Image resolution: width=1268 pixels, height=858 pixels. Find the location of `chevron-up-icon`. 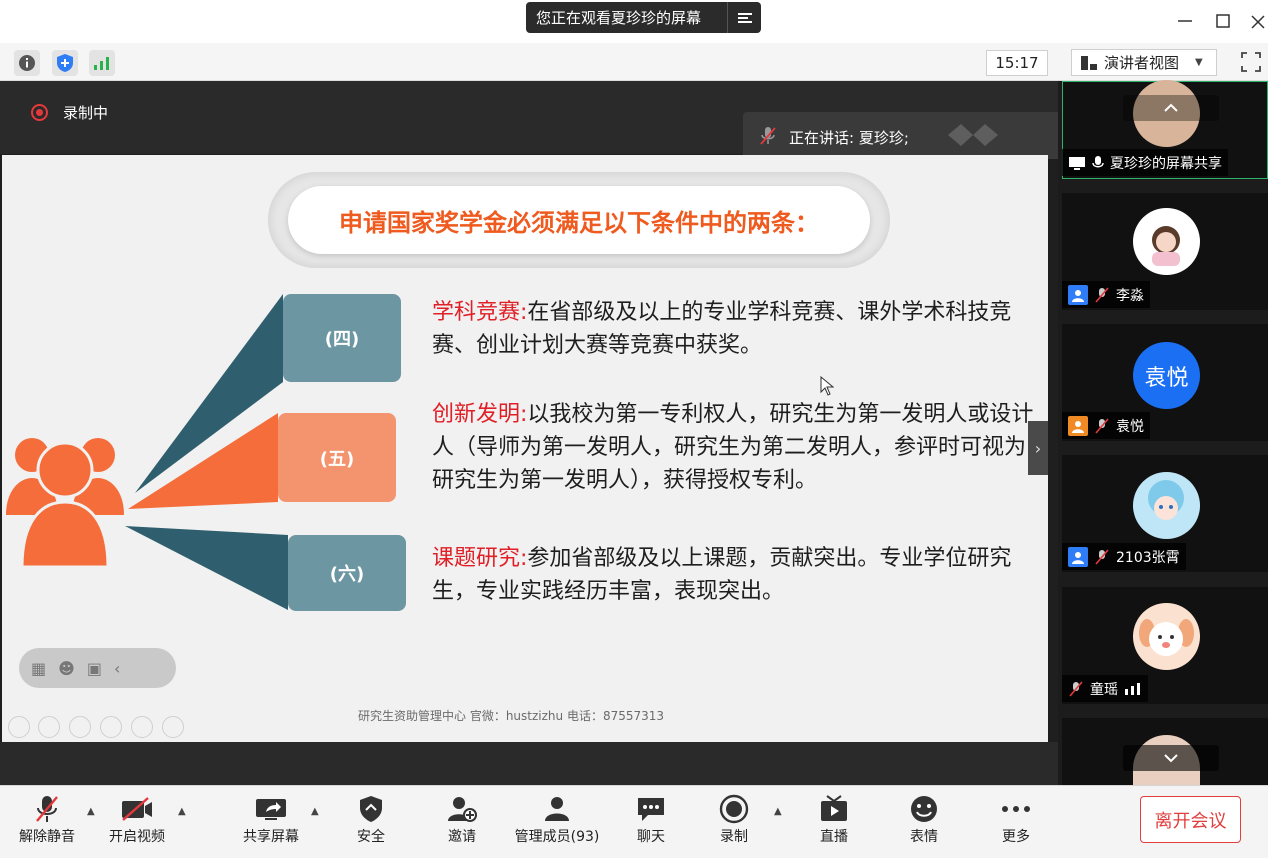

chevron-up-icon is located at coordinates (1171, 107).